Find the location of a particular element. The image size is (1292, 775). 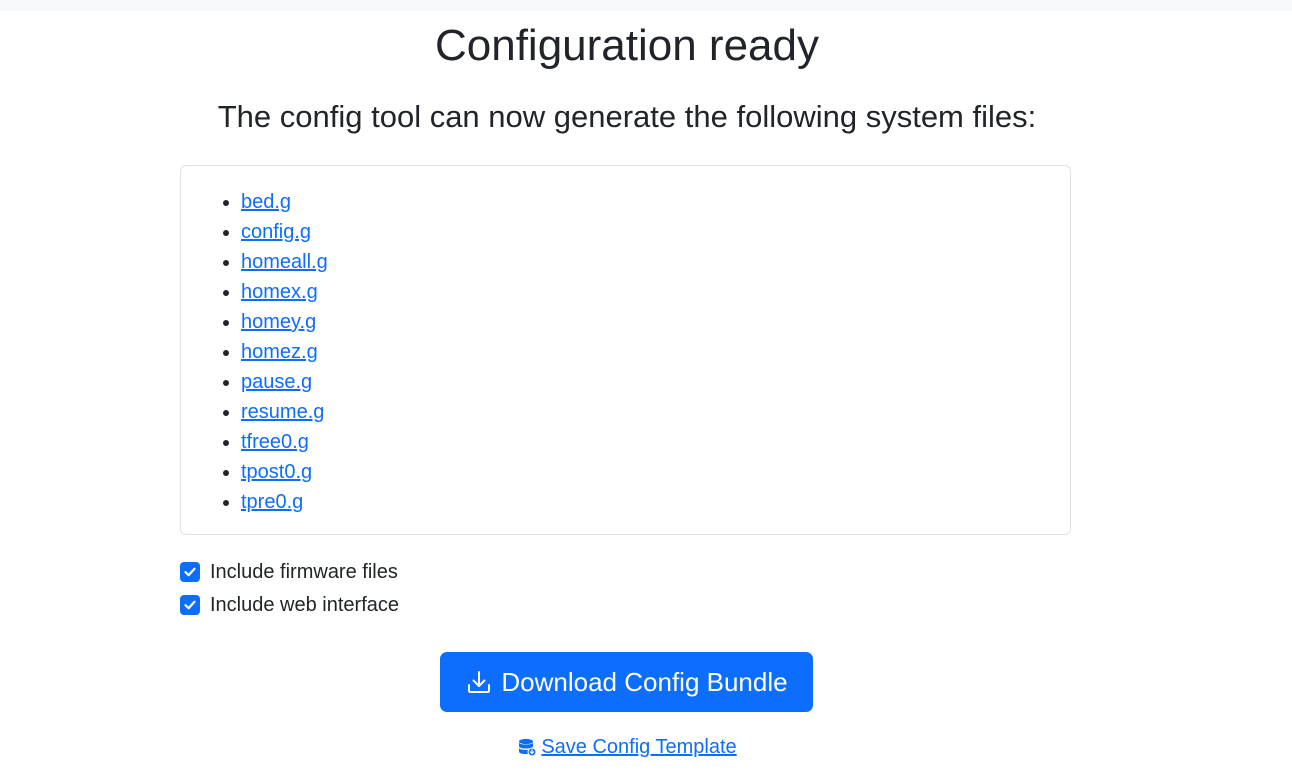

download-config-bundle-button: Download Config Bundle is located at coordinates (626, 682).